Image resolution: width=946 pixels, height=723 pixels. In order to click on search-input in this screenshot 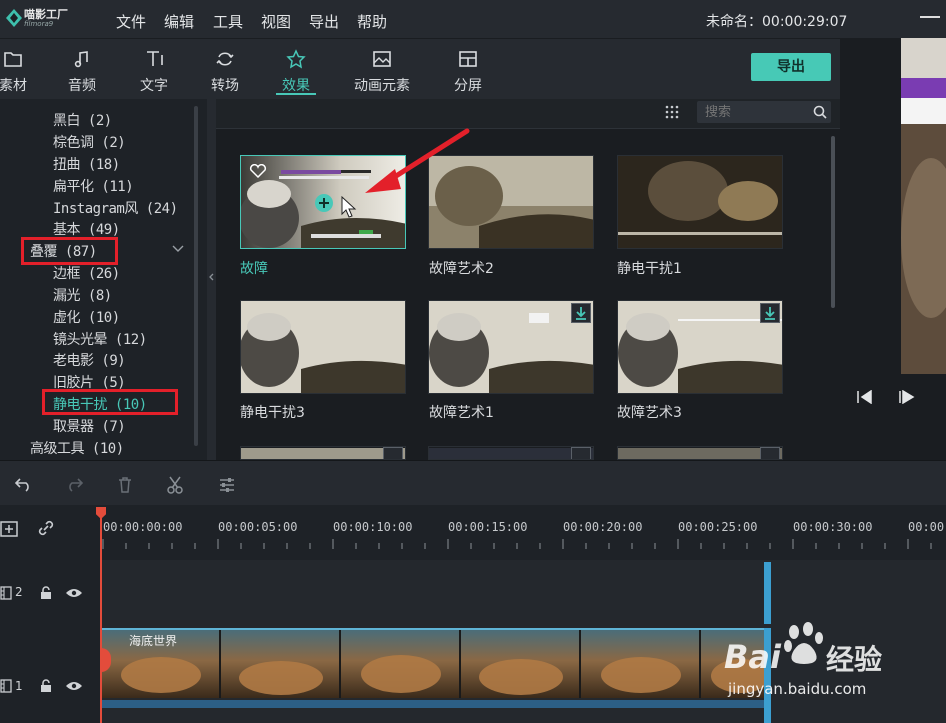, I will do `click(752, 112)`.